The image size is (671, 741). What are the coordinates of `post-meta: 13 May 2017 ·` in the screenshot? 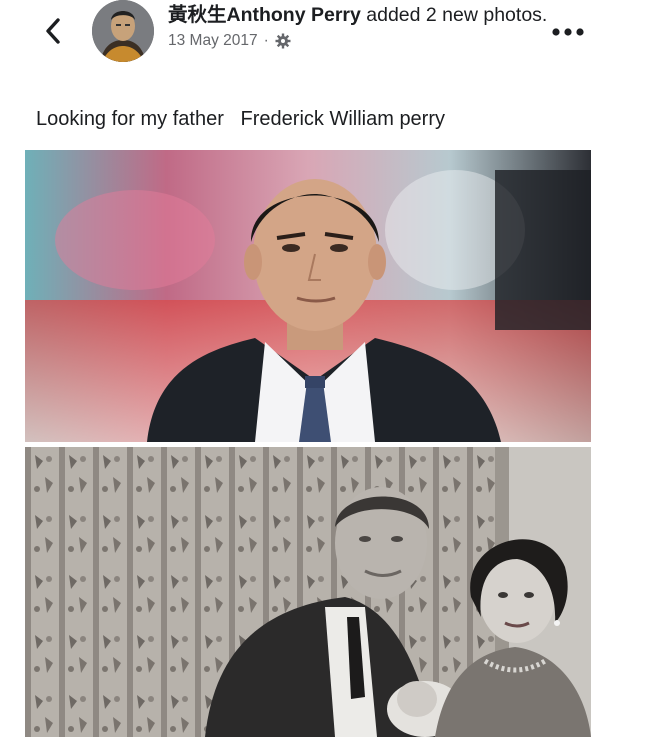 It's located at (358, 41).